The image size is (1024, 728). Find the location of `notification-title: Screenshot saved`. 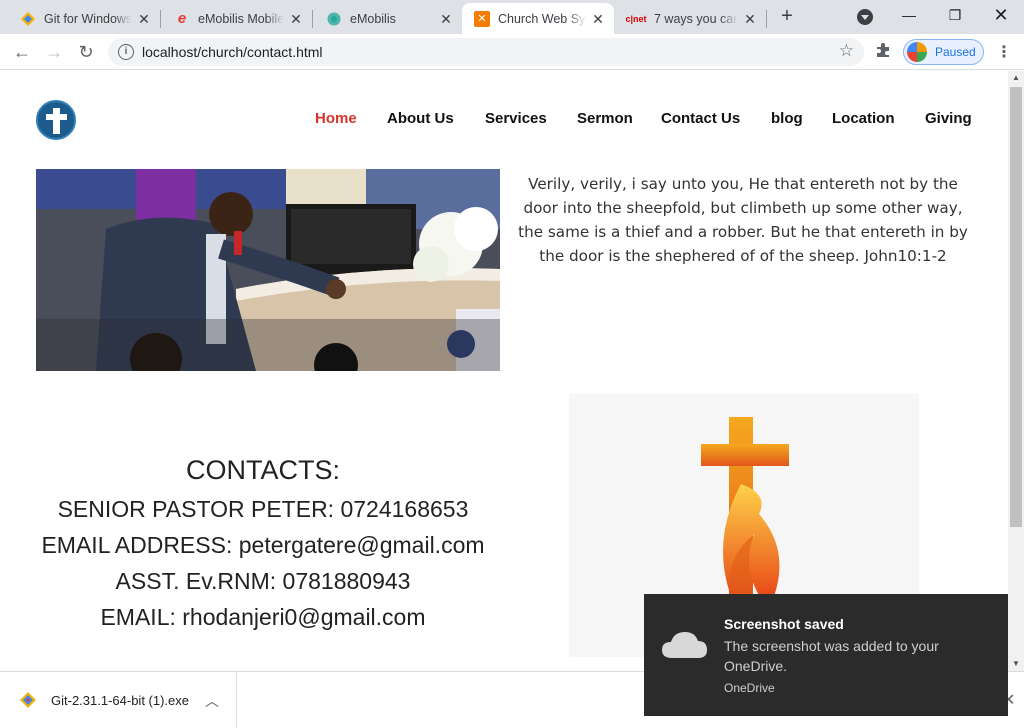

notification-title: Screenshot saved is located at coordinates (784, 624).